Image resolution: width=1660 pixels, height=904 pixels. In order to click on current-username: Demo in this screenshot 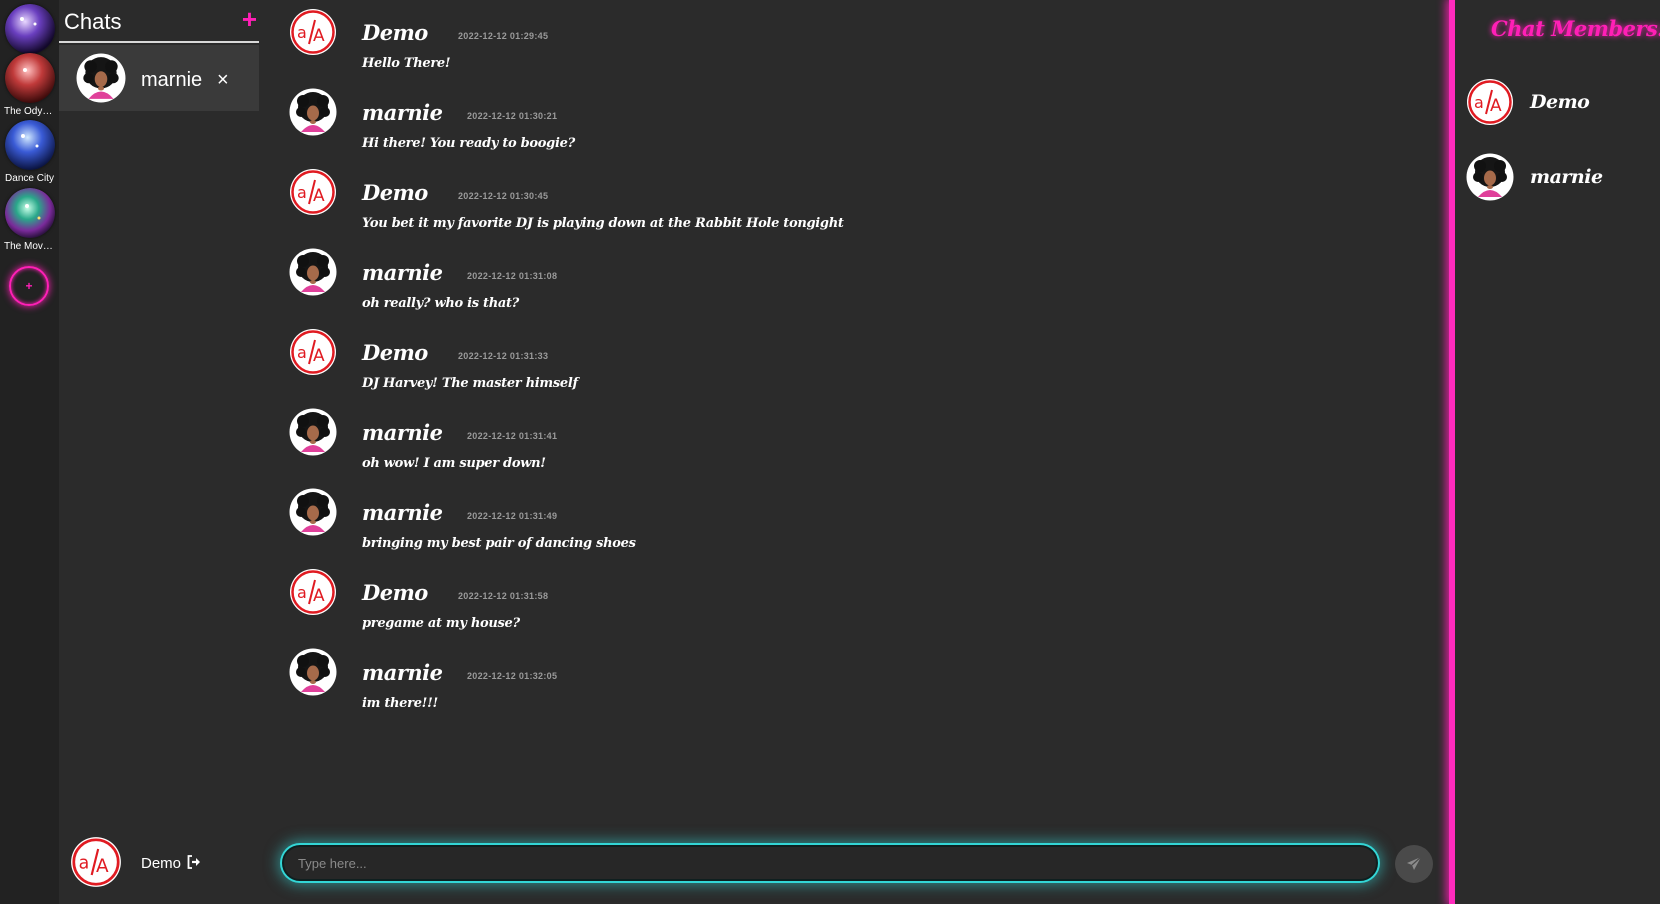, I will do `click(161, 863)`.